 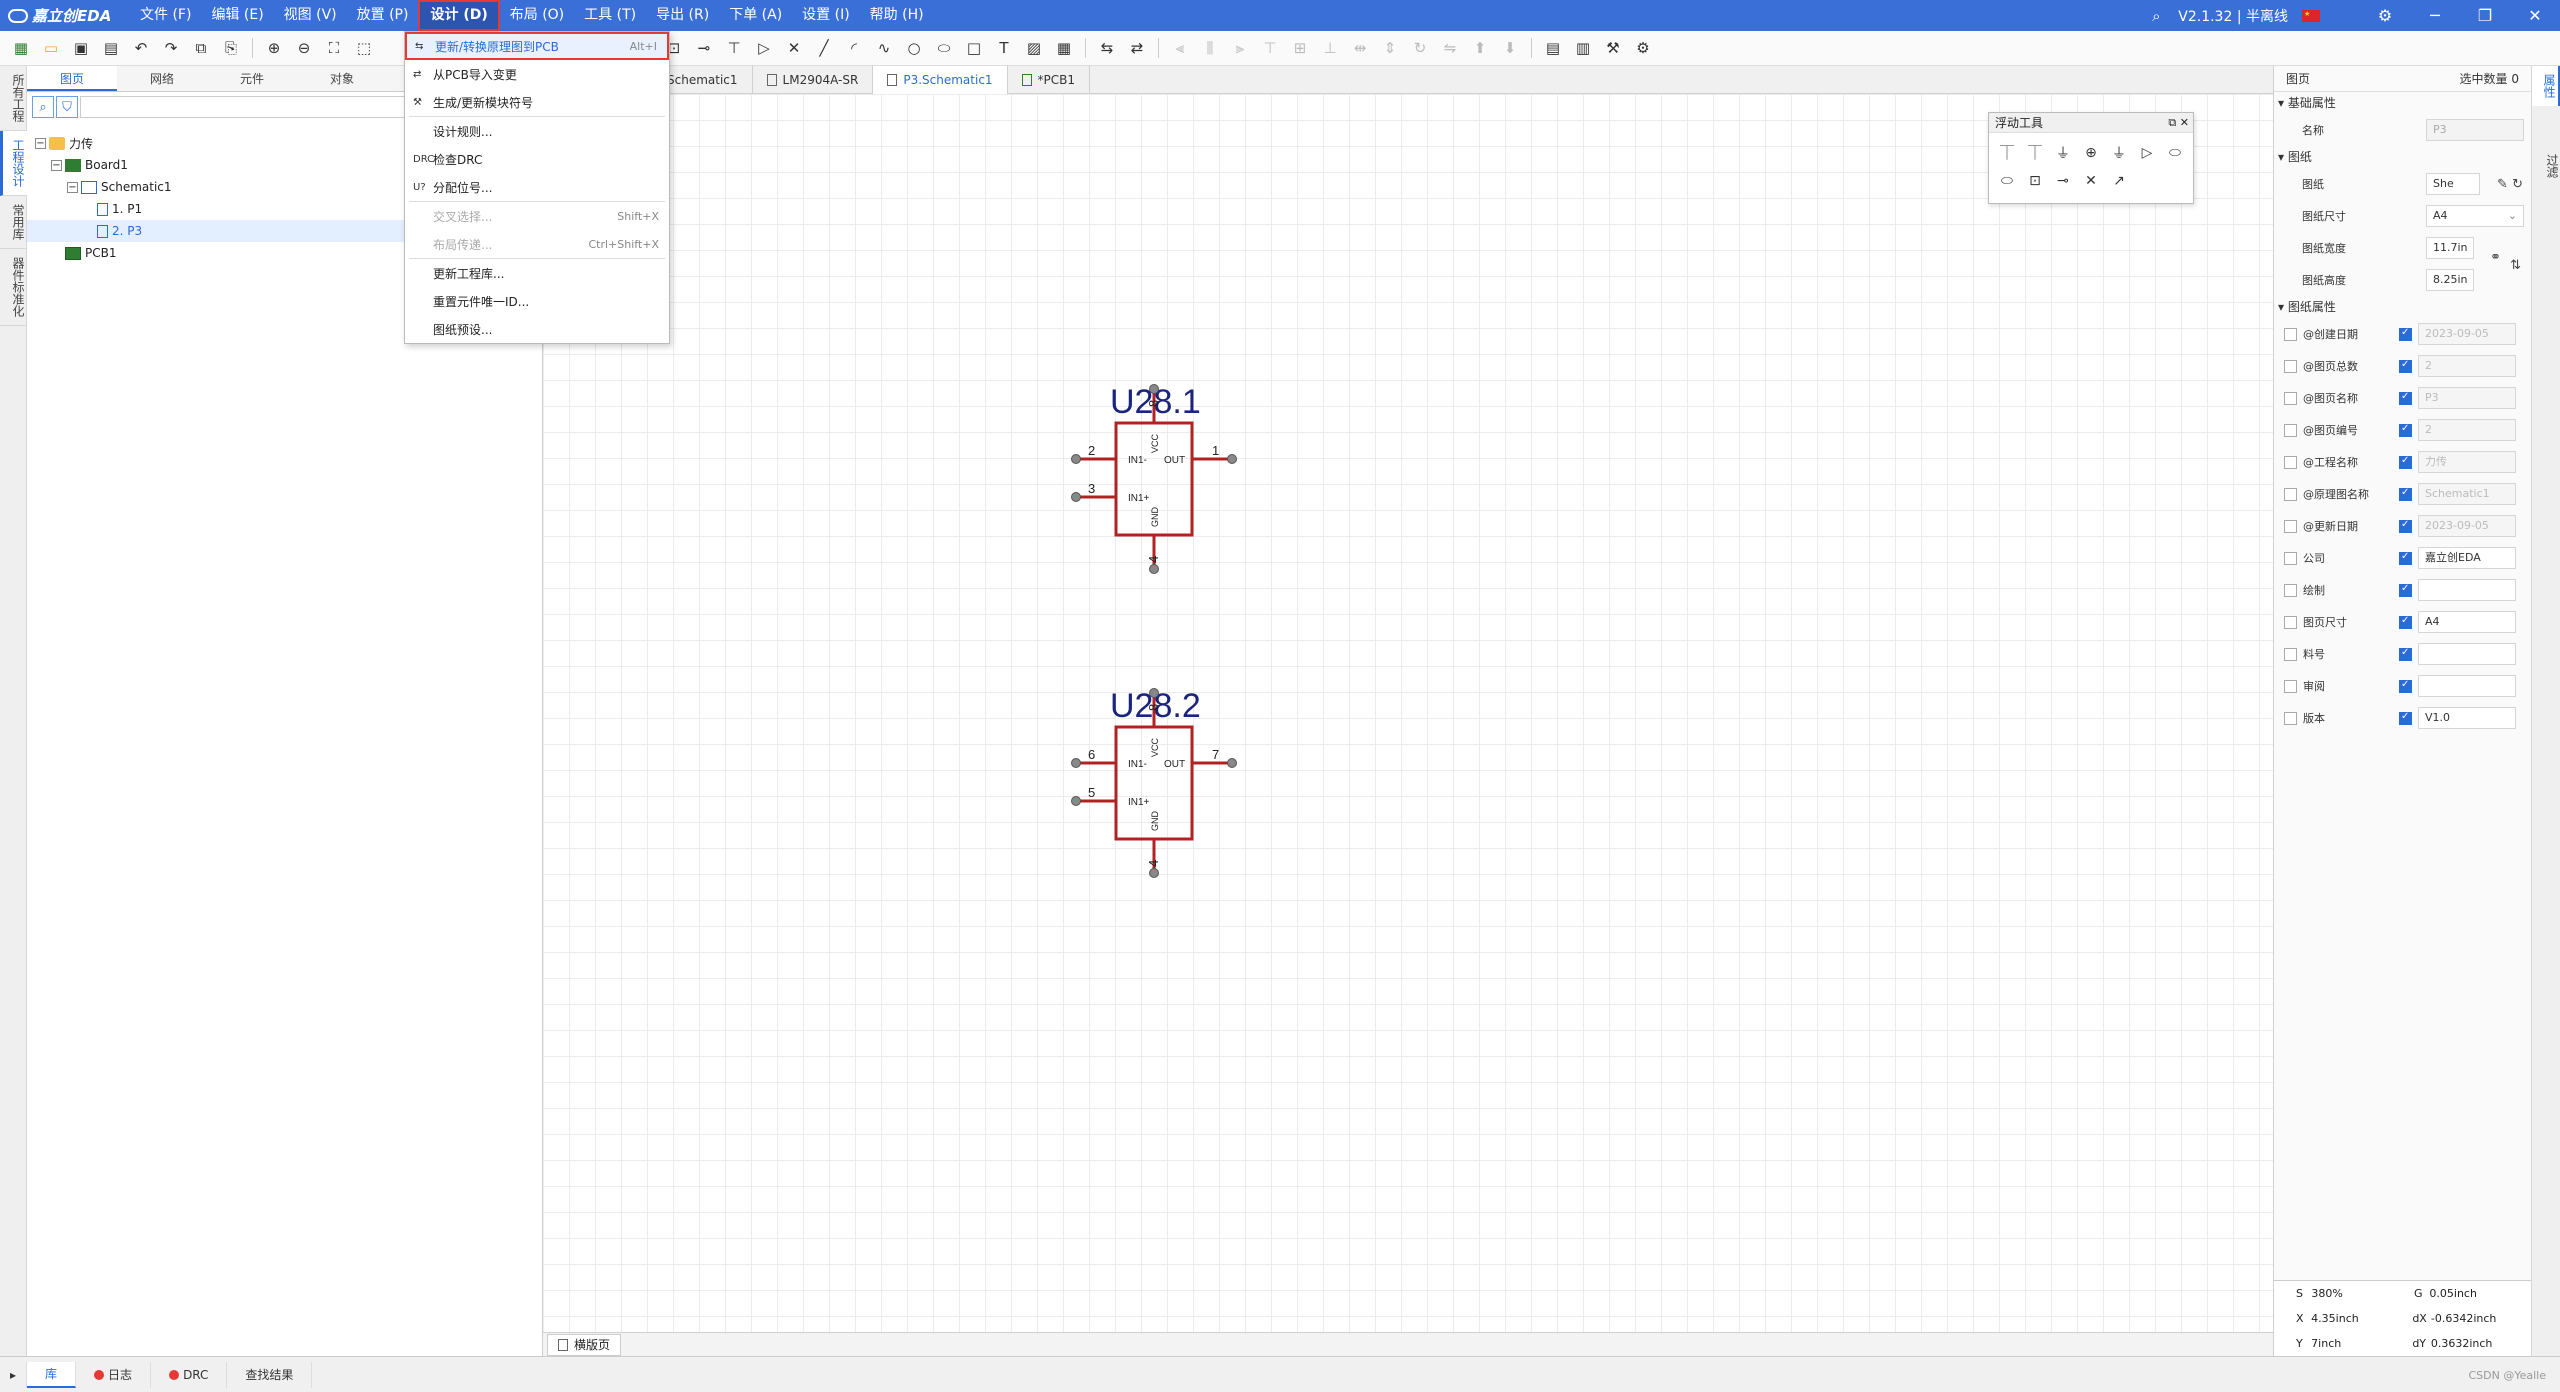 What do you see at coordinates (2147, 153) in the screenshot?
I see `net-port-icon: ▷` at bounding box center [2147, 153].